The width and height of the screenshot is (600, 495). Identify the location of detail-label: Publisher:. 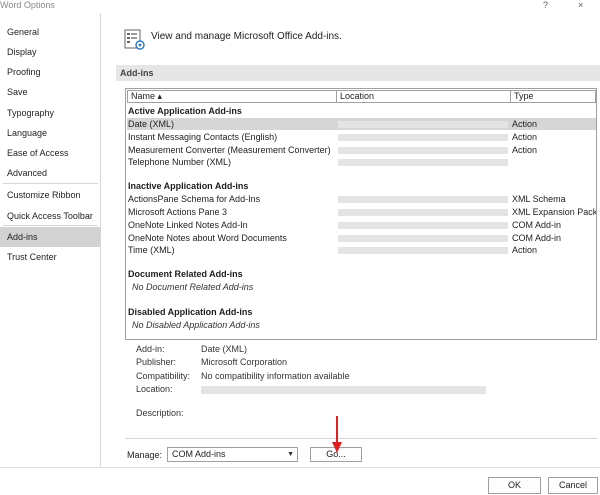
(156, 362).